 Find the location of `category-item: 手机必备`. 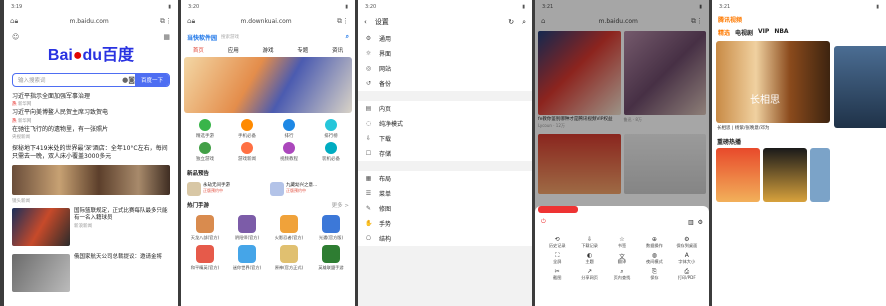

category-item: 手机必备 is located at coordinates (247, 129).